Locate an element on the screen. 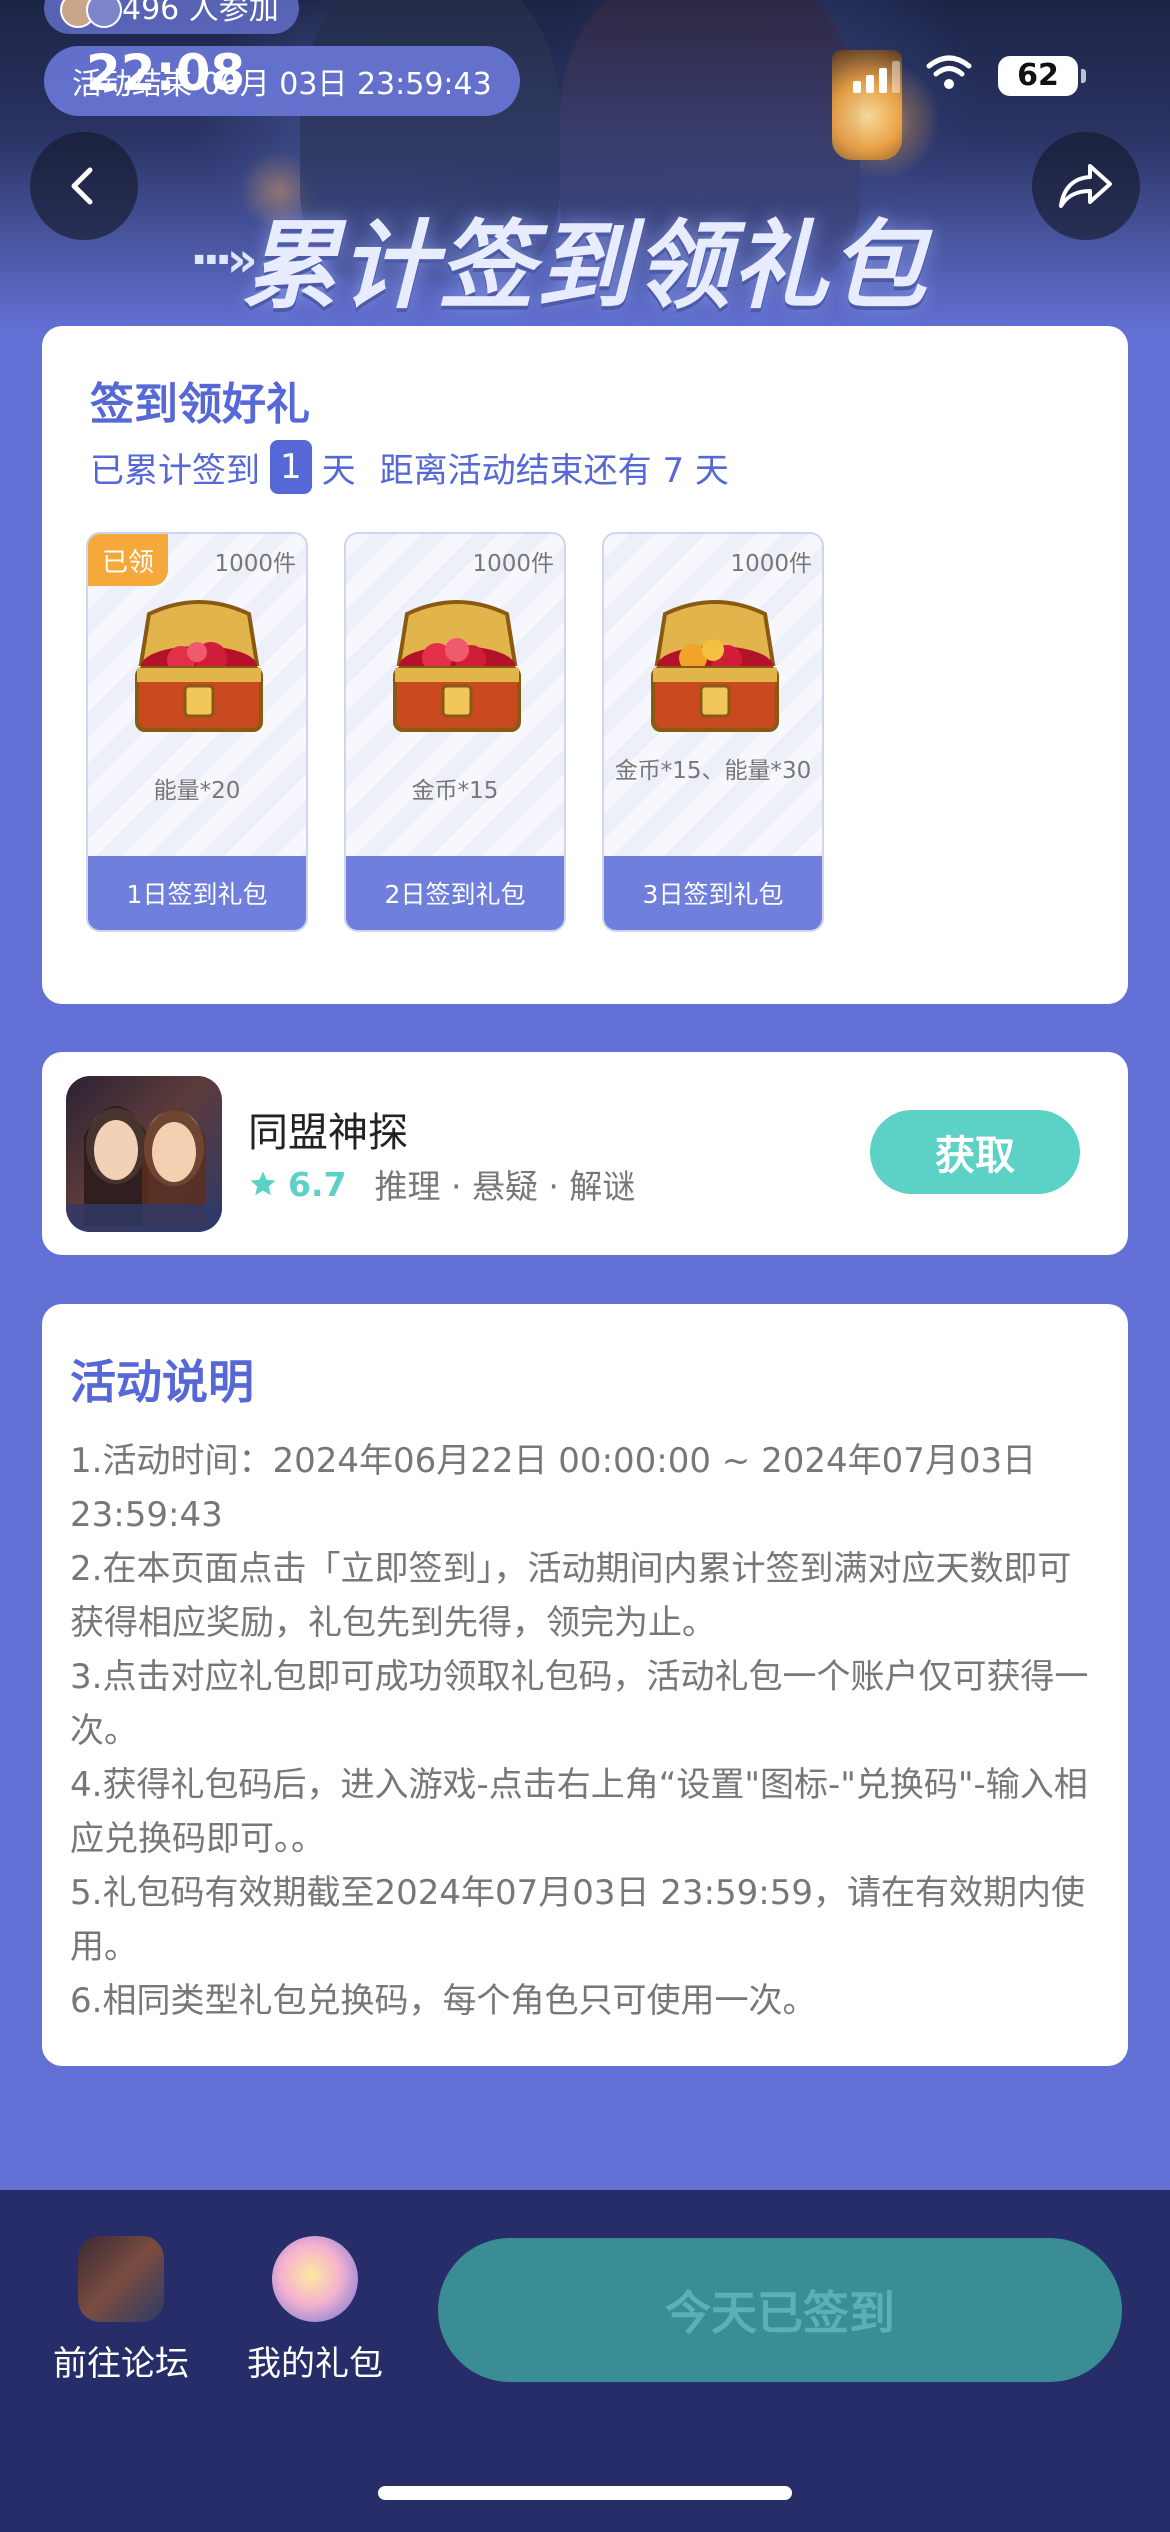  signal-icon is located at coordinates (876, 76).